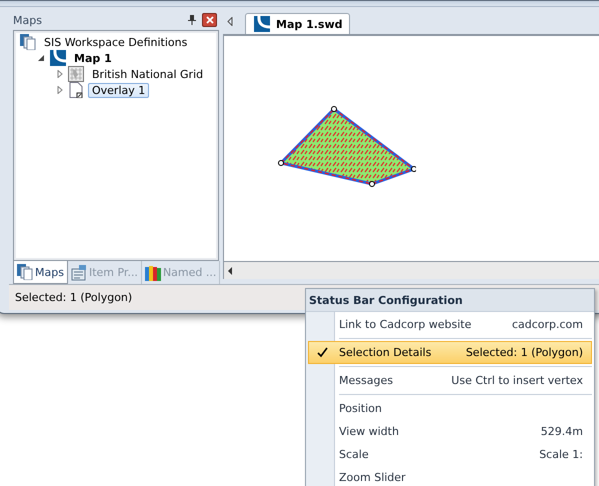 The height and width of the screenshot is (486, 599). I want to click on menu-item-label: Messages, so click(366, 380).